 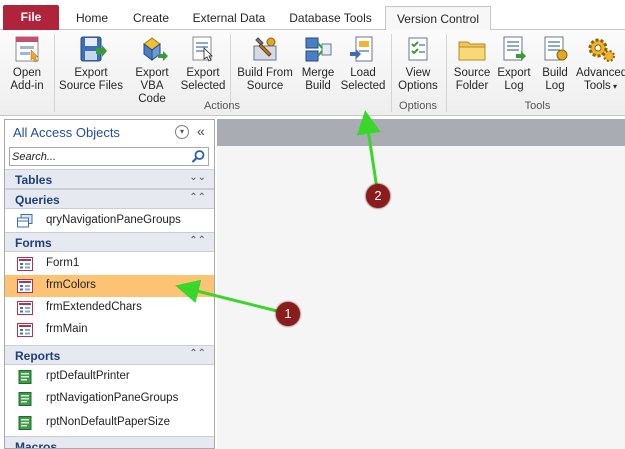 I want to click on list-item-label: rptDefaultPrinter, so click(x=88, y=376).